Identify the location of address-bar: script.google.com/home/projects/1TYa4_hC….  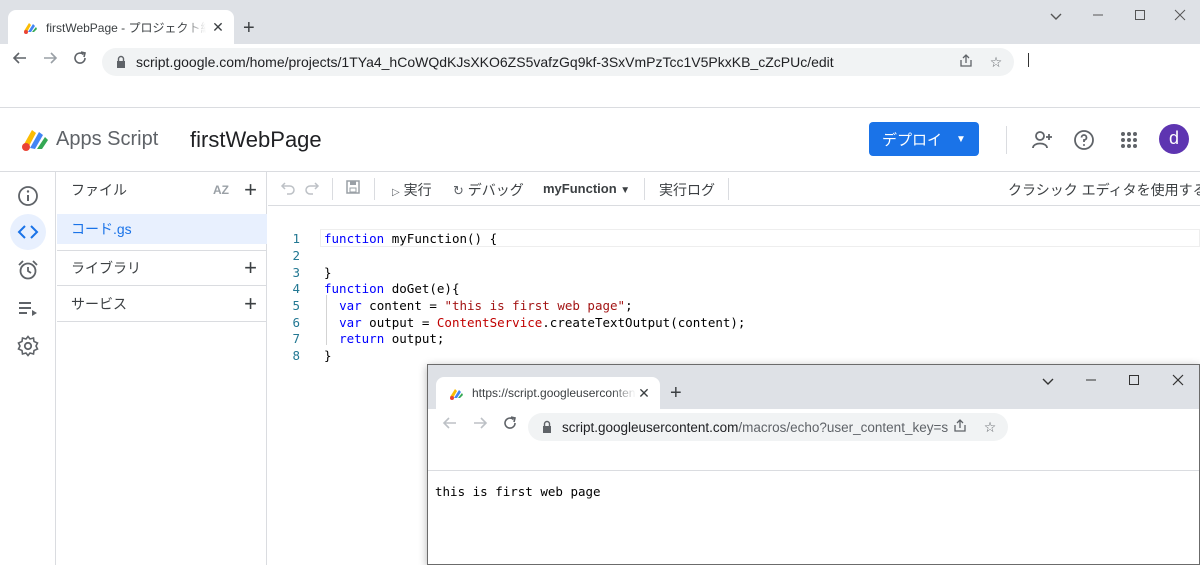
(558, 62).